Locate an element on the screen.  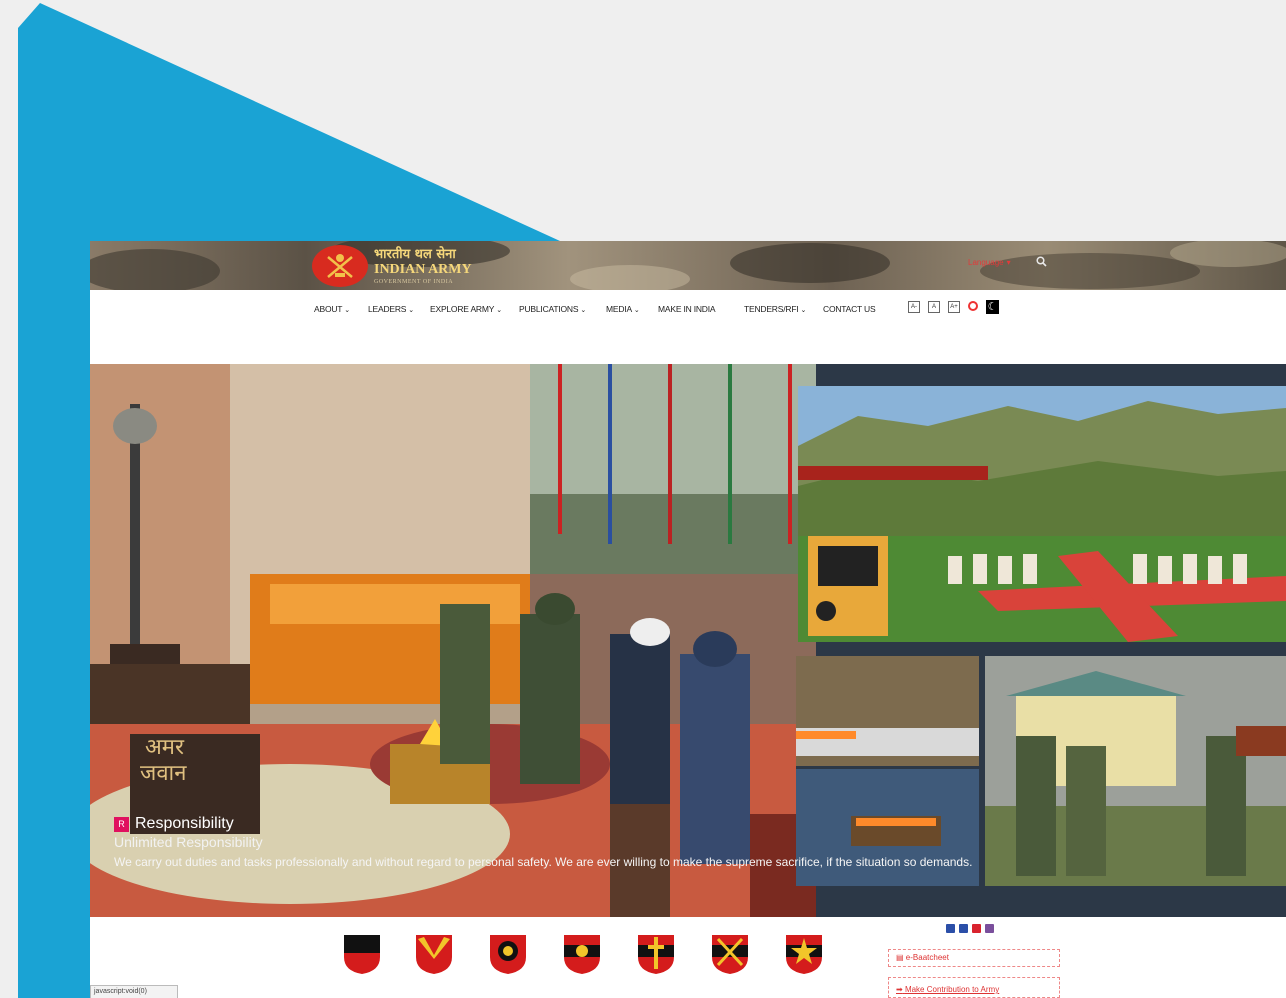
nav-tenders: TENDERS/RFI ⌄ is located at coordinates (775, 309).